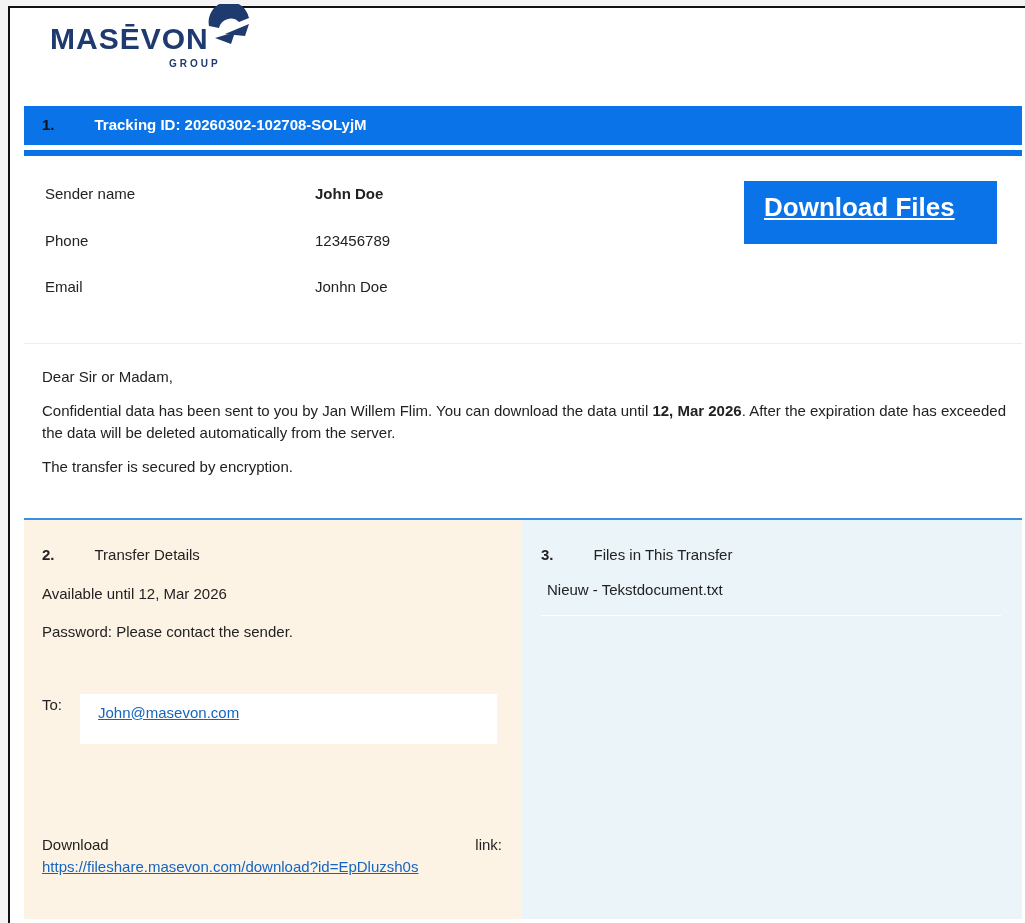  I want to click on download-url-link: https://fileshare.masevon.com/download?id=EpDluzsh0s, so click(230, 866).